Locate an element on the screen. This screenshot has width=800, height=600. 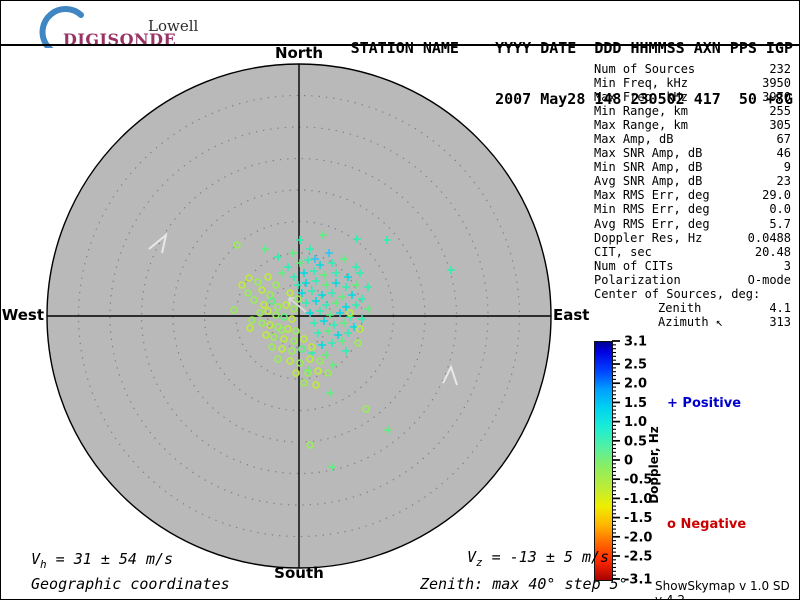
stat-row: Num of Sources 232 is located at coordinates (692, 69).